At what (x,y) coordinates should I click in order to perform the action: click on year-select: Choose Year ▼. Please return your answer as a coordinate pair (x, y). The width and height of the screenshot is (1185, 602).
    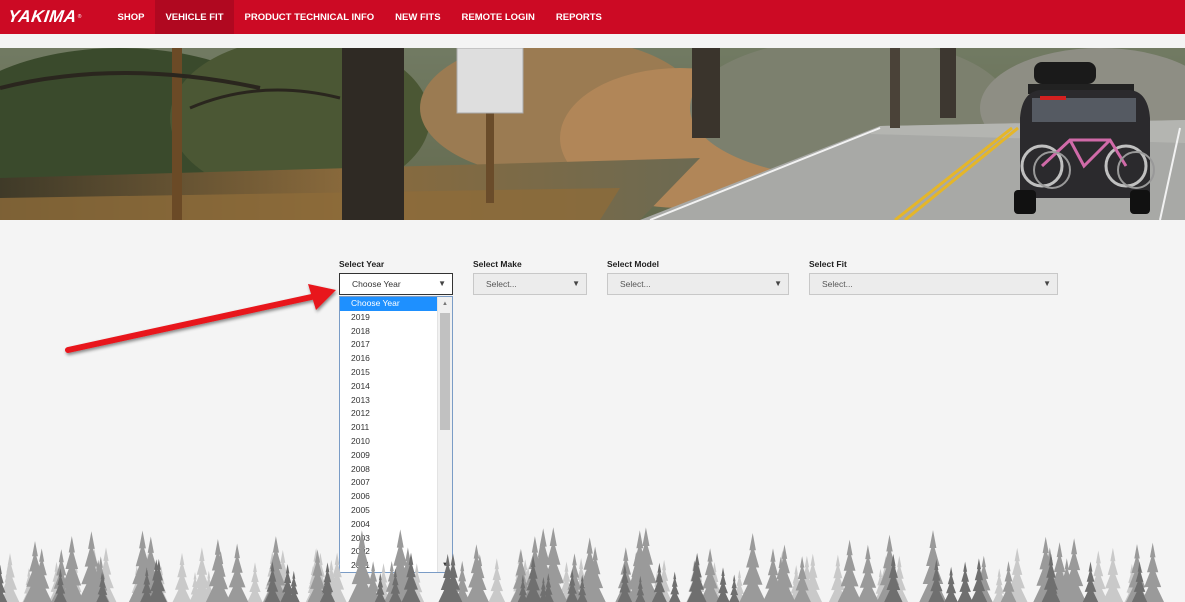
    Looking at the image, I should click on (396, 284).